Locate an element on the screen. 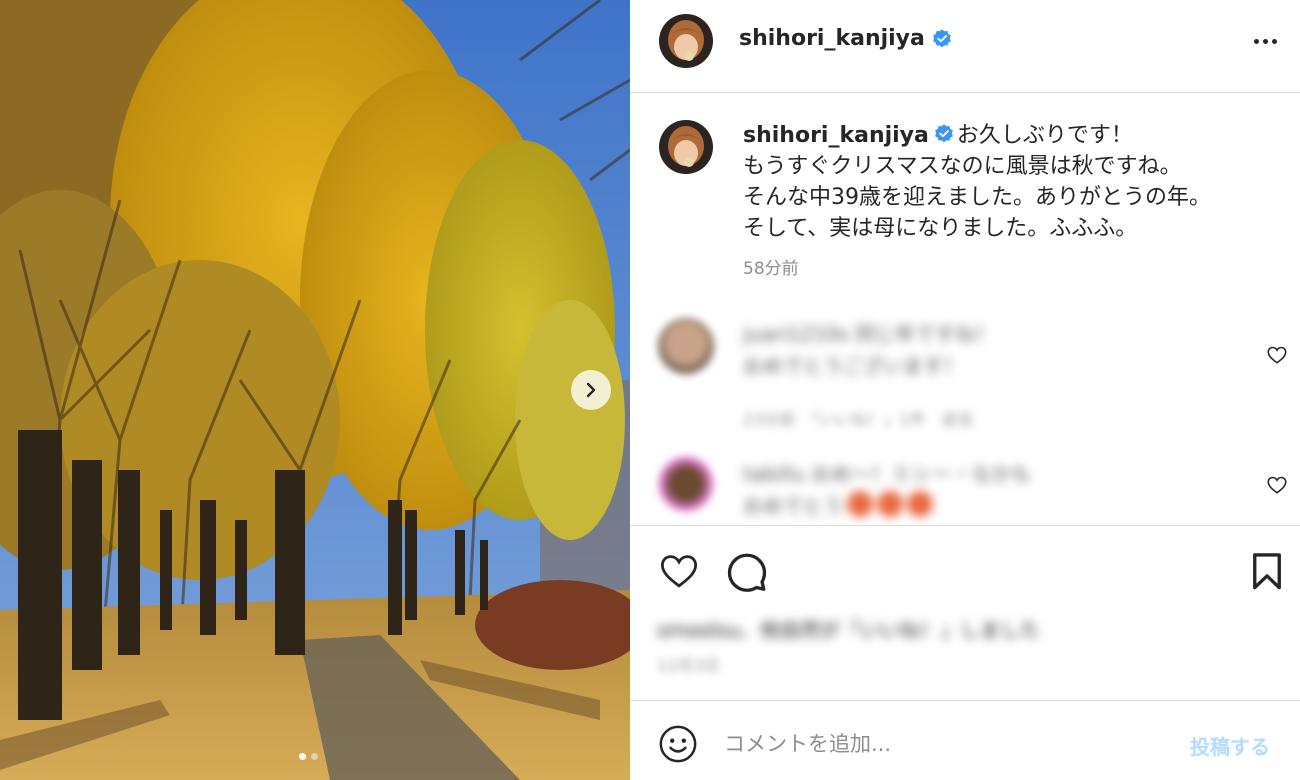  chevron-right-icon is located at coordinates (591, 390).